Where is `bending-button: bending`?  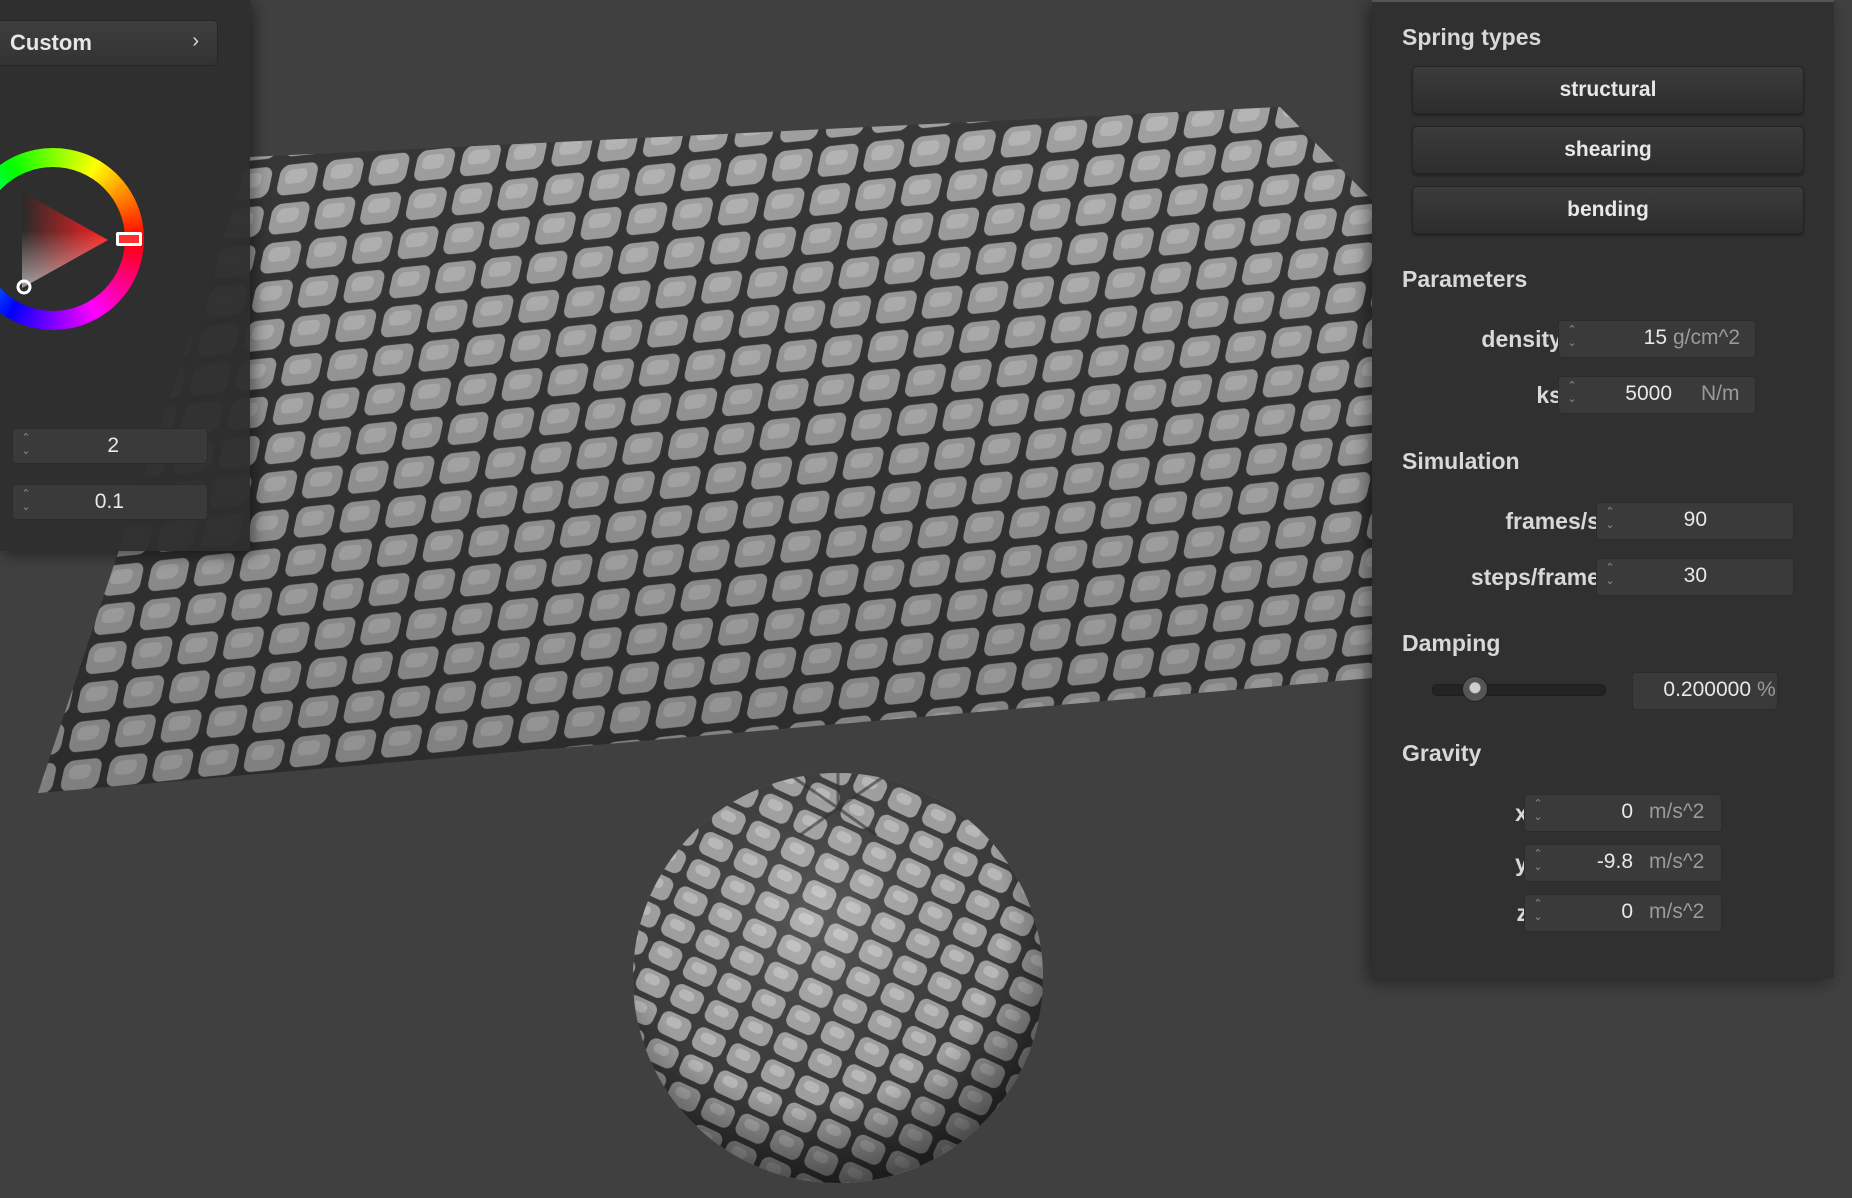 bending-button: bending is located at coordinates (1608, 210).